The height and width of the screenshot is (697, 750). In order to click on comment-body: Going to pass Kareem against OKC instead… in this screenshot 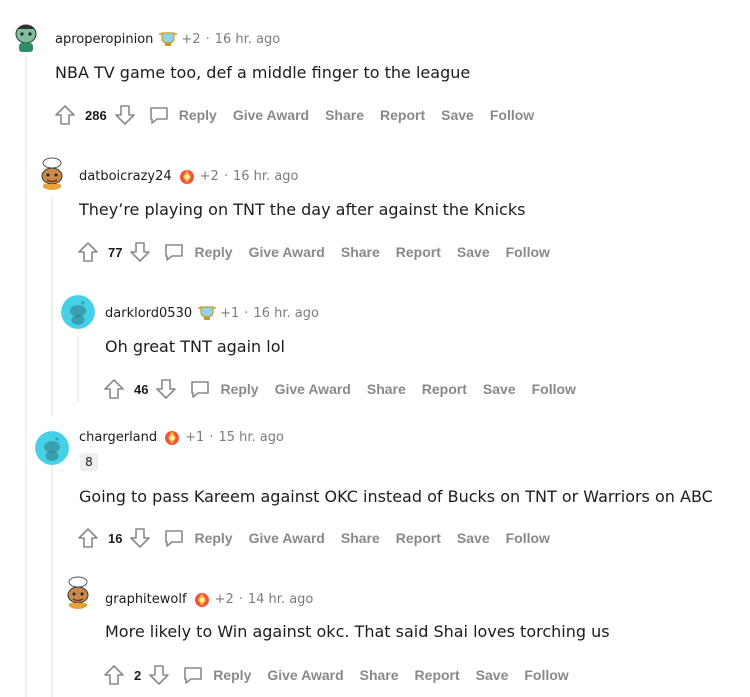, I will do `click(396, 496)`.